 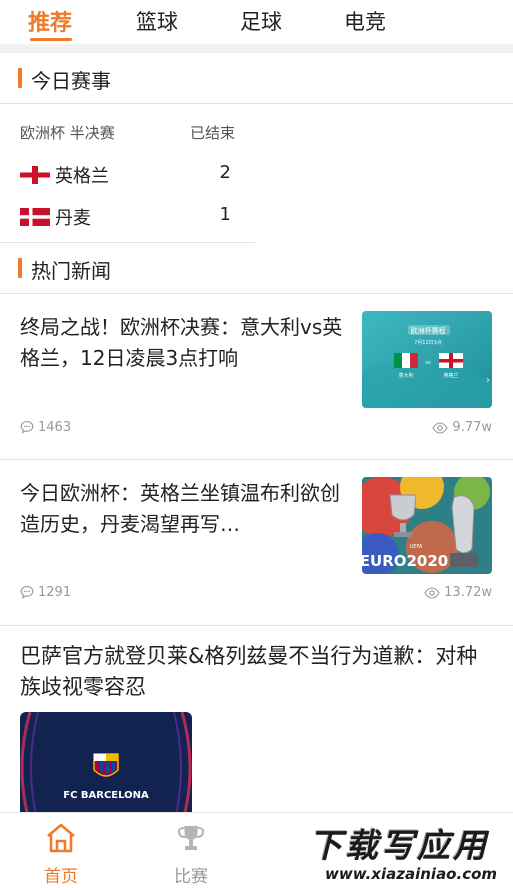 I want to click on section-title: 热门新闻, so click(x=71, y=271).